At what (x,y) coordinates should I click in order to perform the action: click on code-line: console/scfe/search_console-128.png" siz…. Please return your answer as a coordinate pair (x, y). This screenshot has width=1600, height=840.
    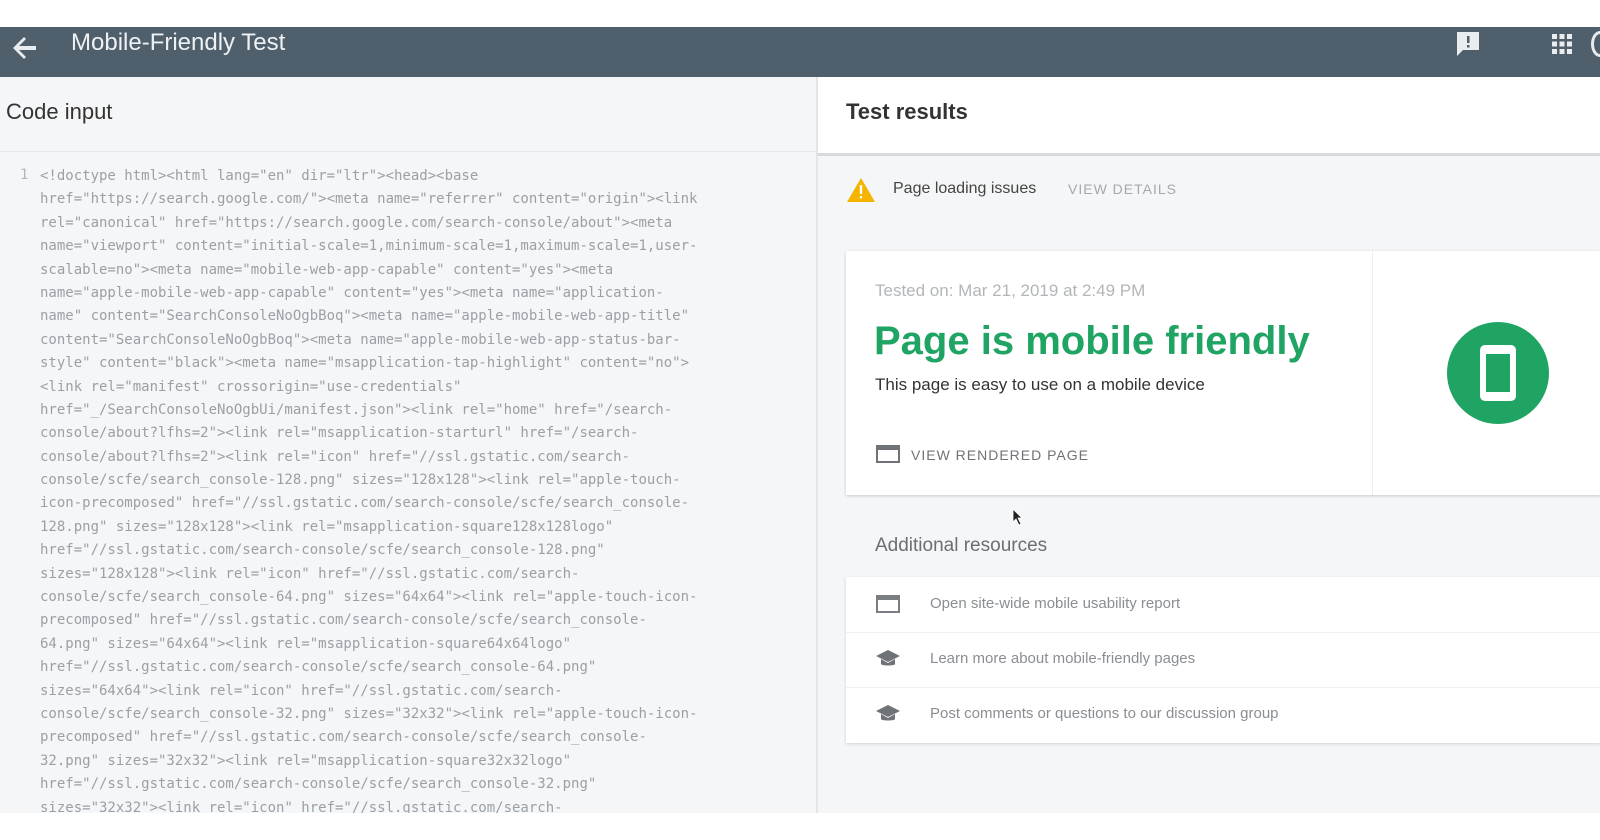
    Looking at the image, I should click on (360, 480).